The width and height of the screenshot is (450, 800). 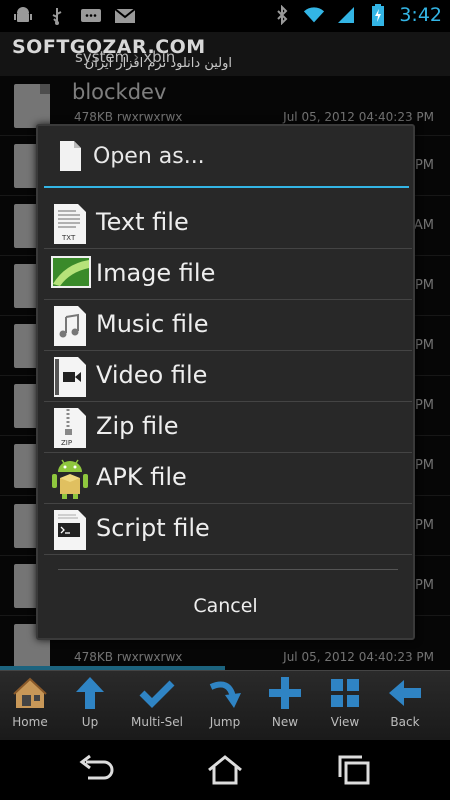 I want to click on nav-back-icon, so click(x=96, y=767).